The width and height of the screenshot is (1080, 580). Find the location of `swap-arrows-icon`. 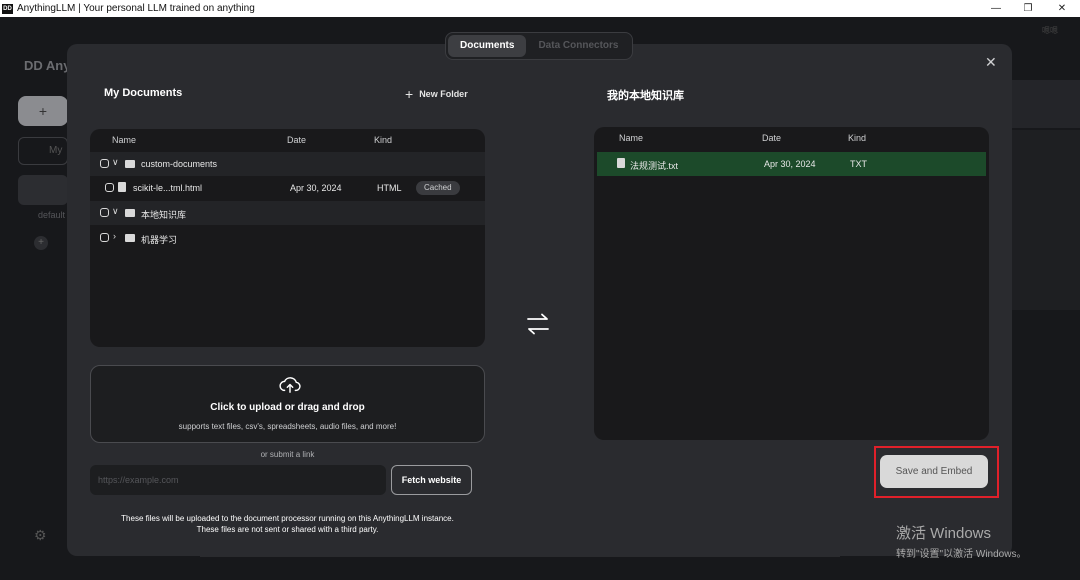

swap-arrows-icon is located at coordinates (538, 324).